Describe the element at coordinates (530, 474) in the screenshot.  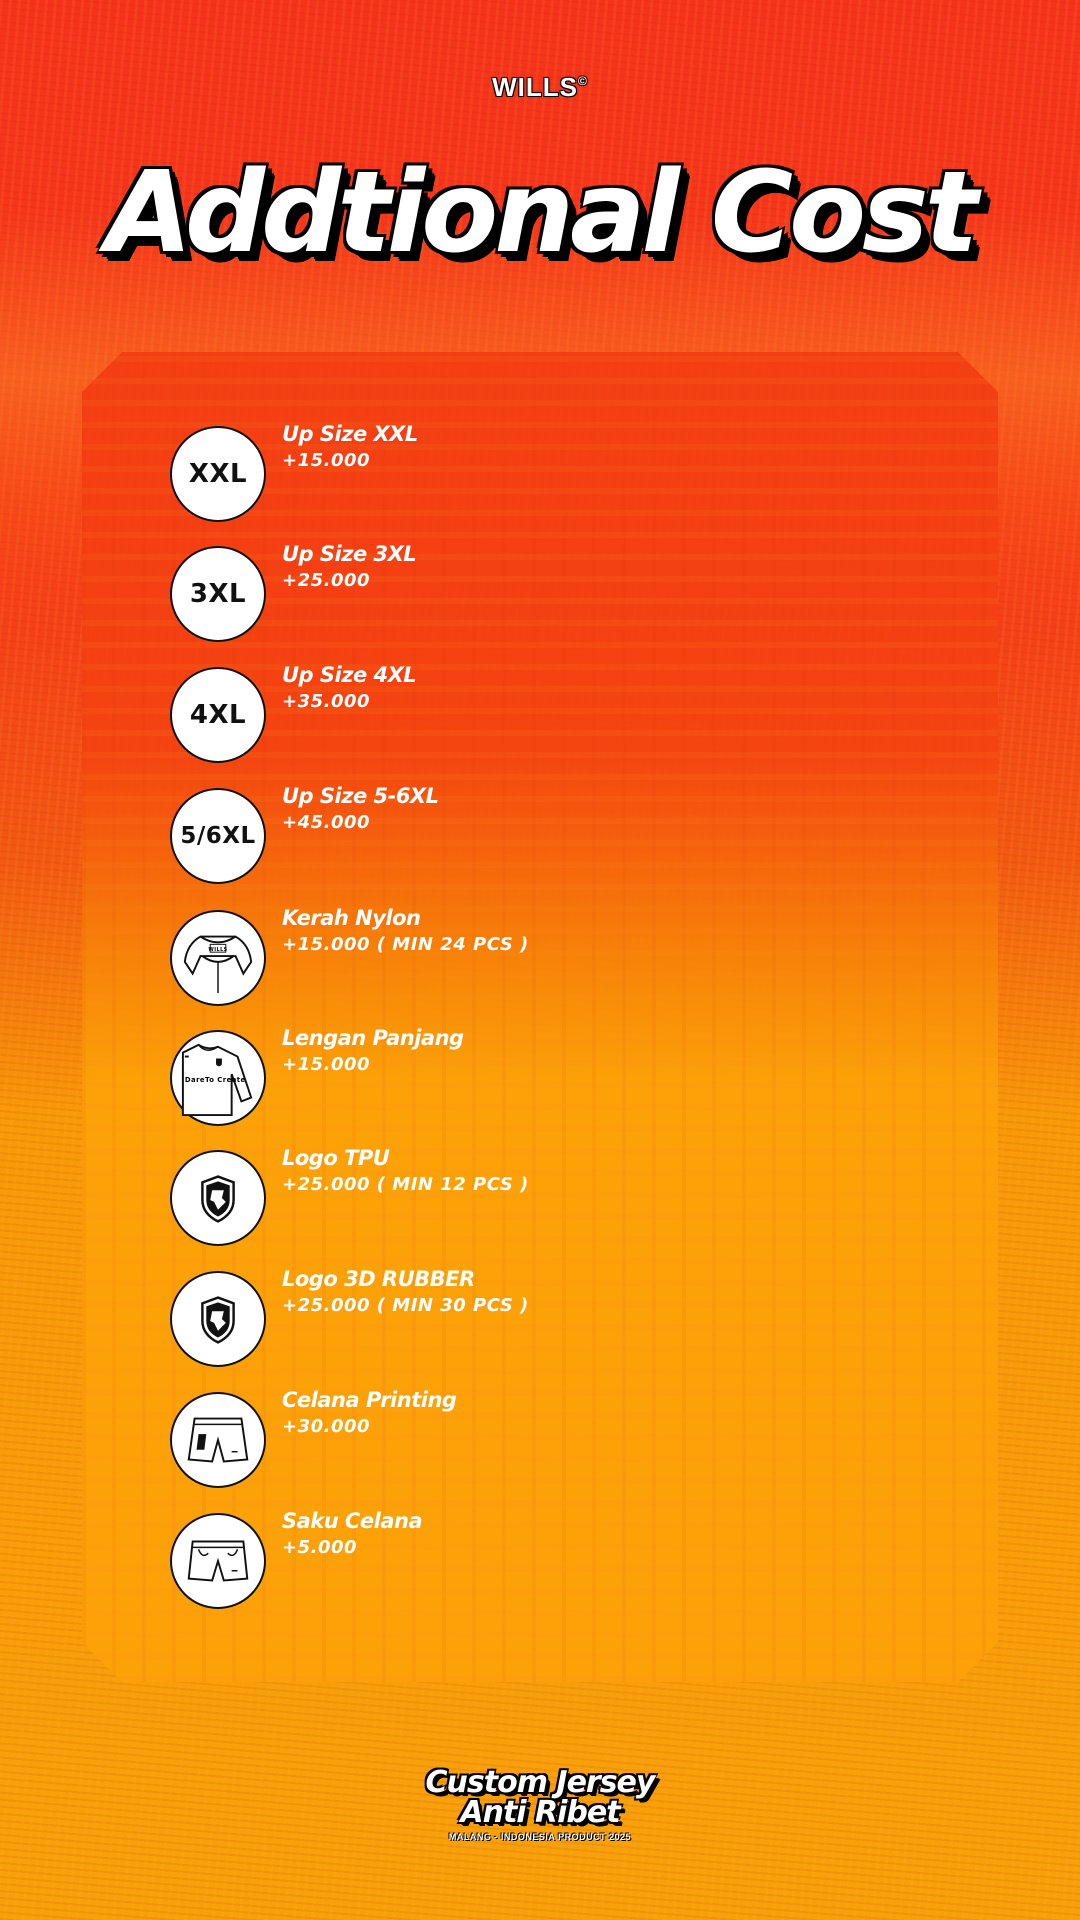
I see `cost-item-xxl: XXL Up Size XXL +15.000` at that location.